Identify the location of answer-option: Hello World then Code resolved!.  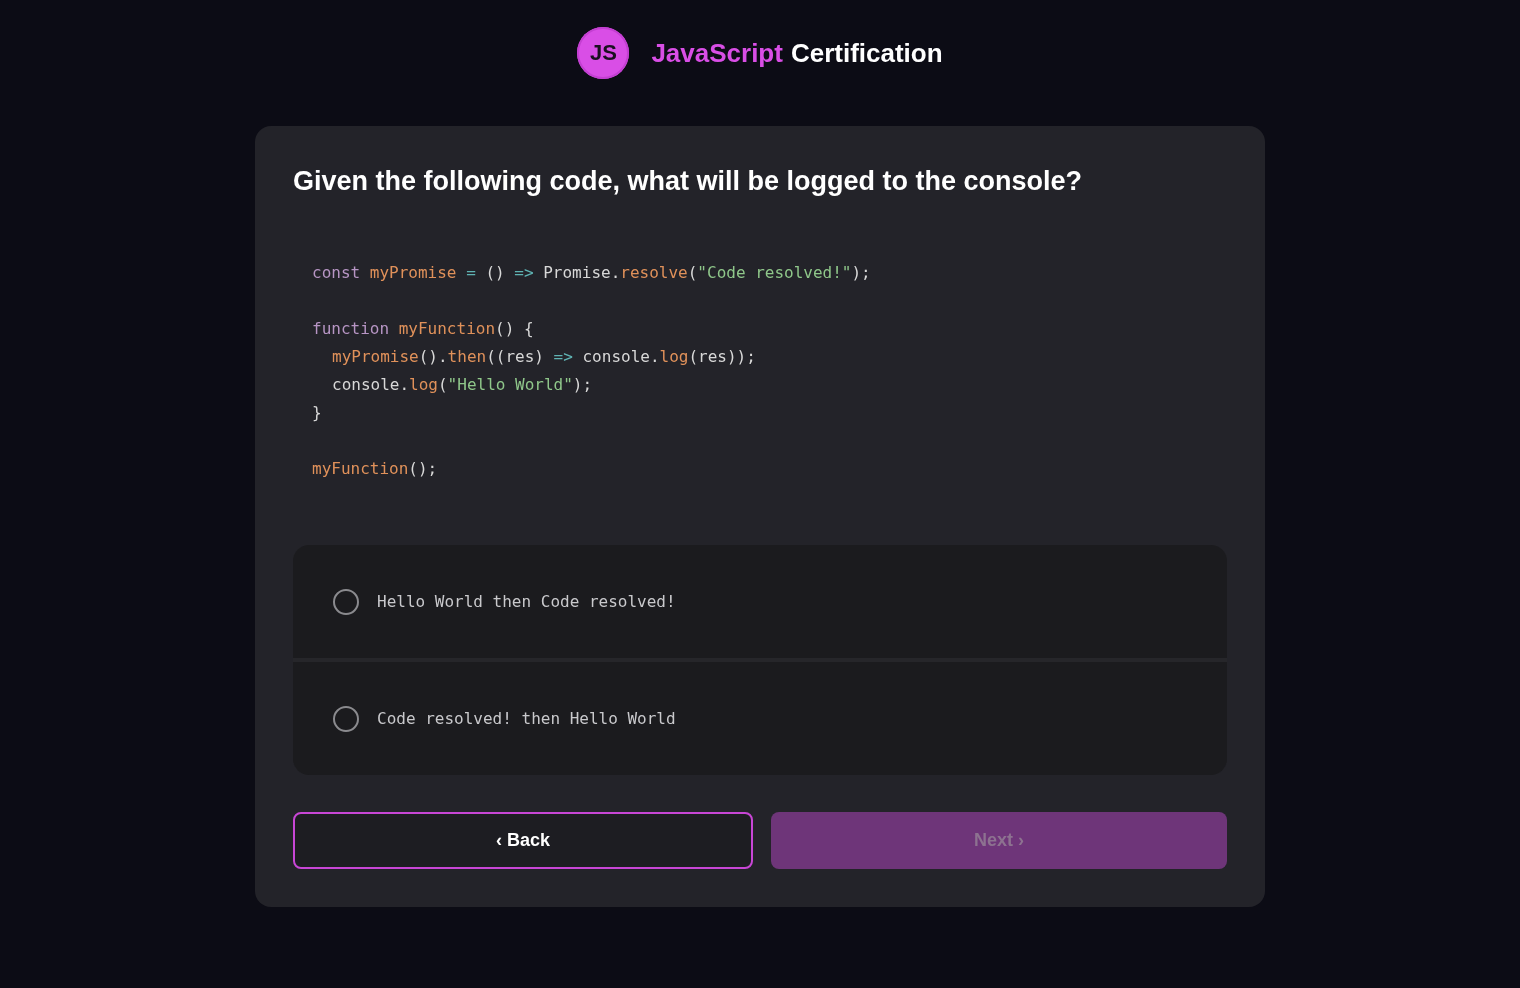
(760, 601).